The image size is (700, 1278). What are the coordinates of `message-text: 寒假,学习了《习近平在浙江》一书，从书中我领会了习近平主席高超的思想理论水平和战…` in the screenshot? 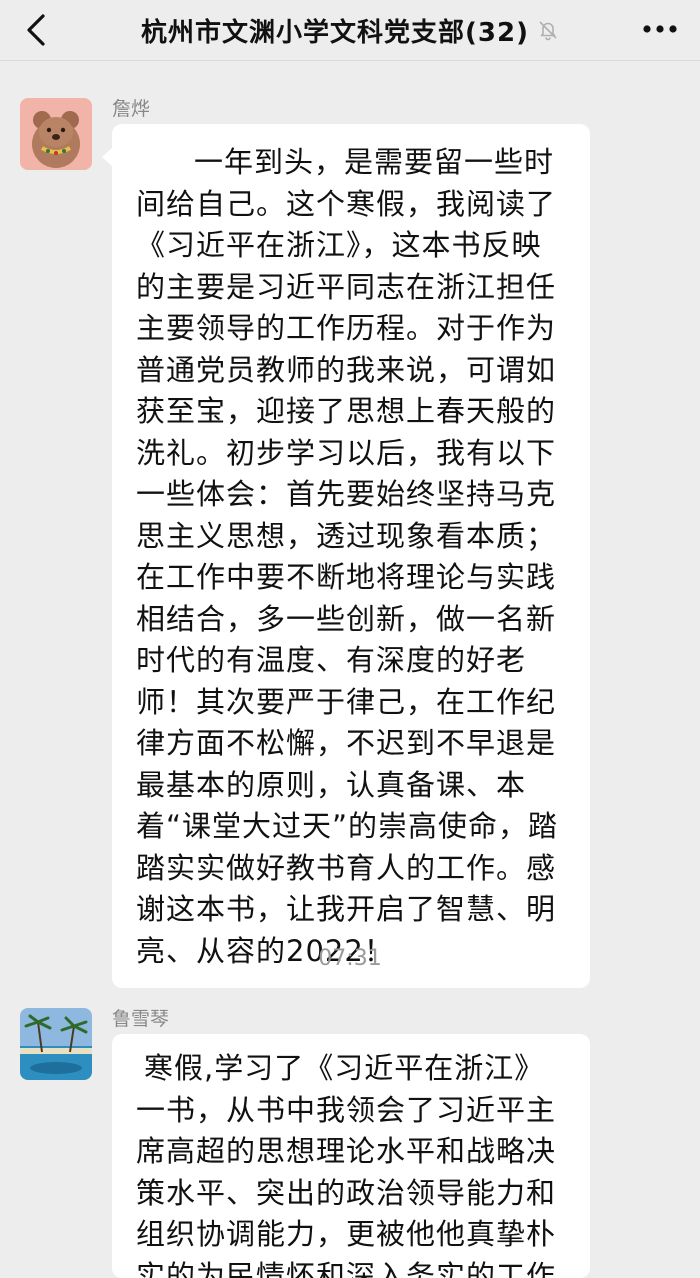 It's located at (346, 1164).